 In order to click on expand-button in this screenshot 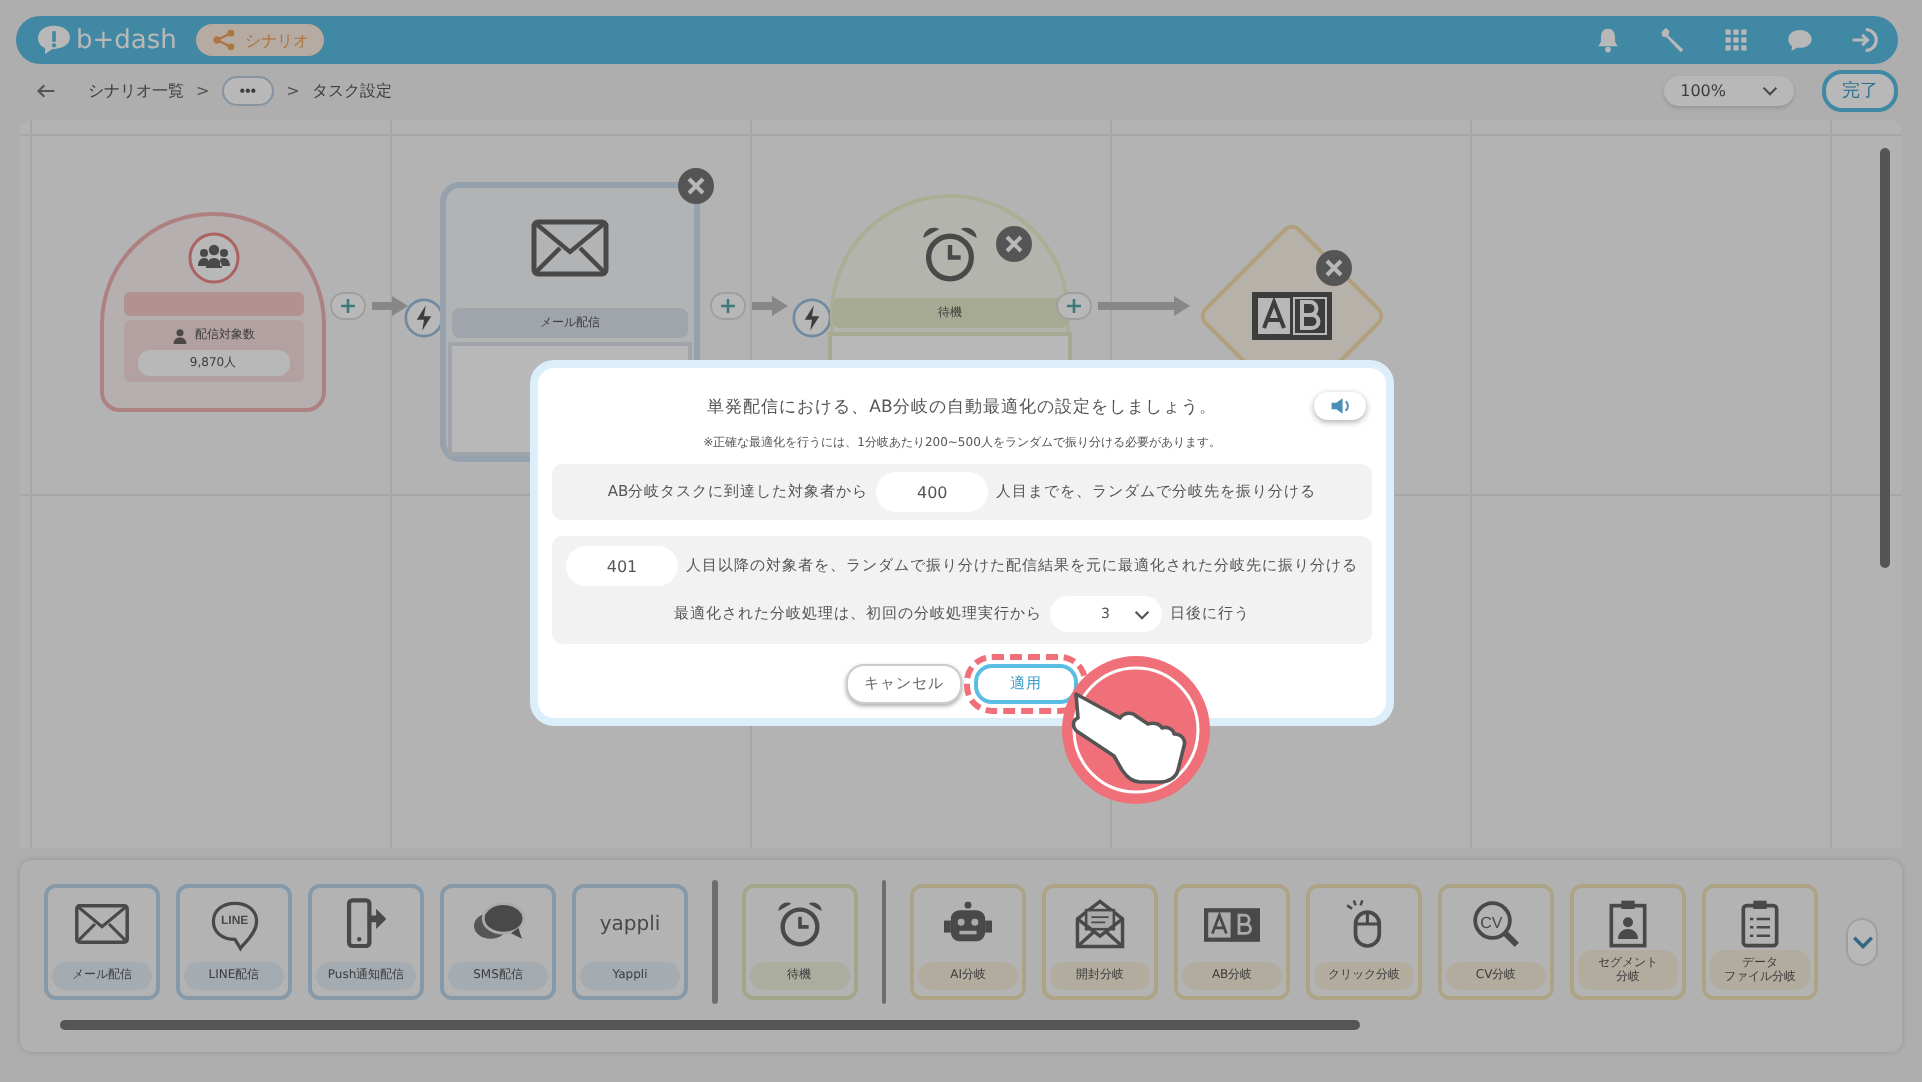, I will do `click(1862, 942)`.